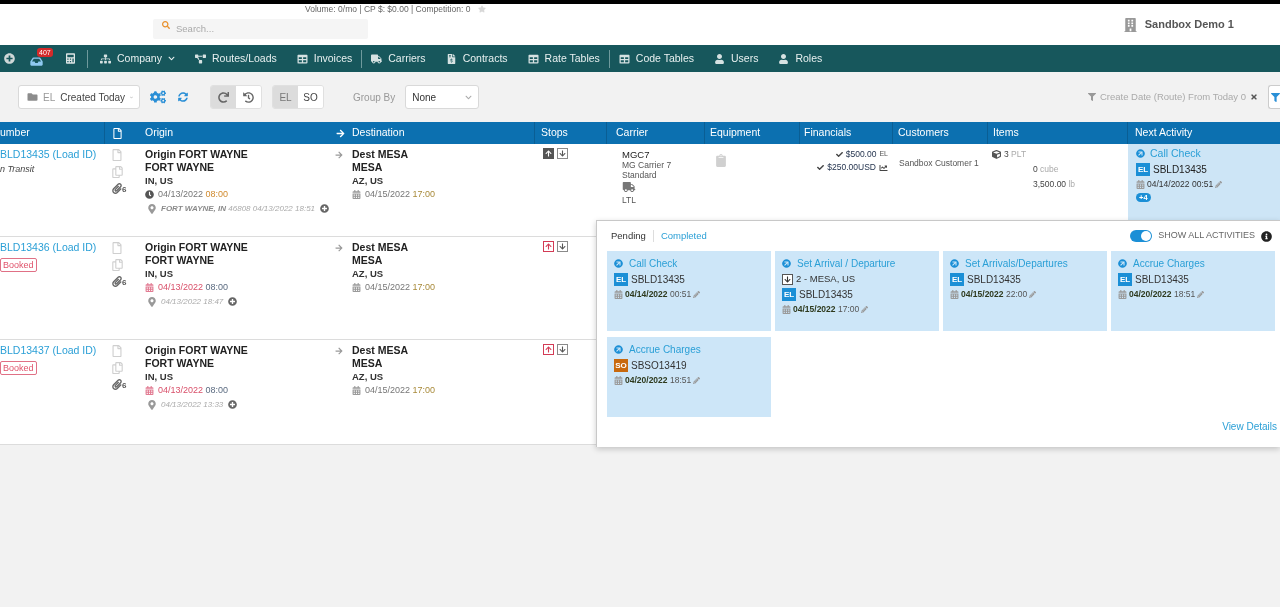 The width and height of the screenshot is (1280, 607). What do you see at coordinates (476, 58) in the screenshot?
I see `nav-item: Contracts` at bounding box center [476, 58].